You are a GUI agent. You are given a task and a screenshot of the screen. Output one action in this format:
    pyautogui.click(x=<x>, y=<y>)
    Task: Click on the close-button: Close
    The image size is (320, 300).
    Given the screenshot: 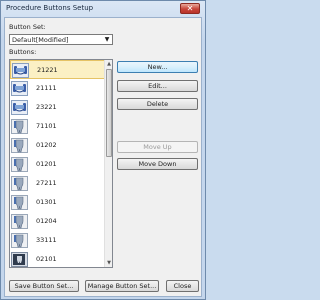 What is the action you would take?
    pyautogui.click(x=182, y=286)
    